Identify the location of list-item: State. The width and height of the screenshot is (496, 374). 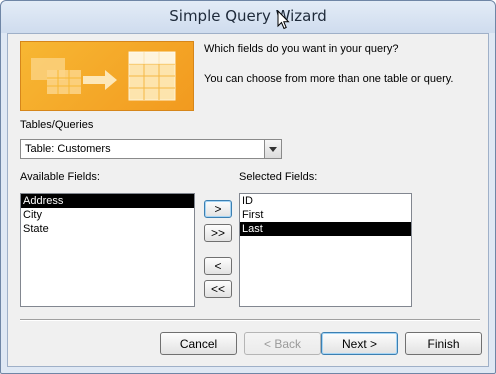
(107, 229).